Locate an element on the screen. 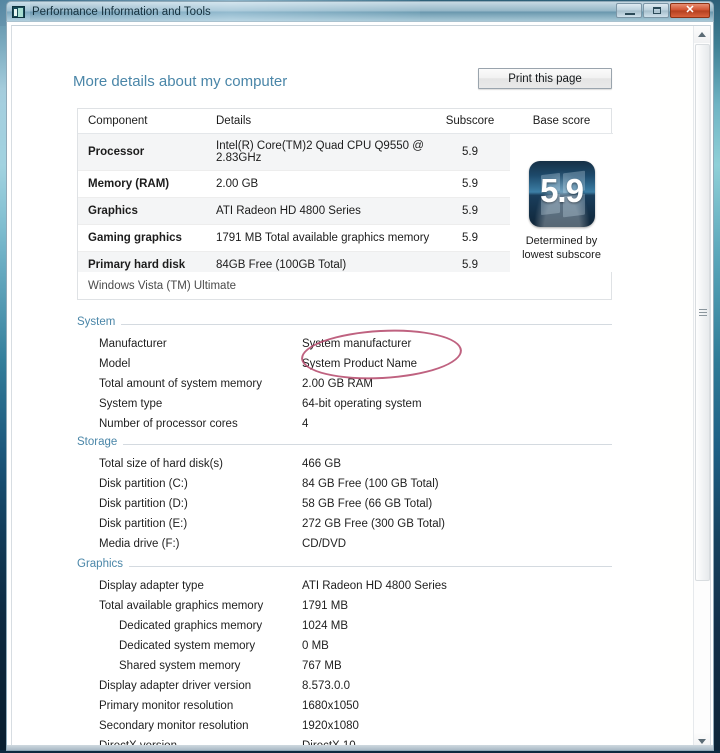 This screenshot has height=753, width=720. detail-value: System manufacturer is located at coordinates (356, 344).